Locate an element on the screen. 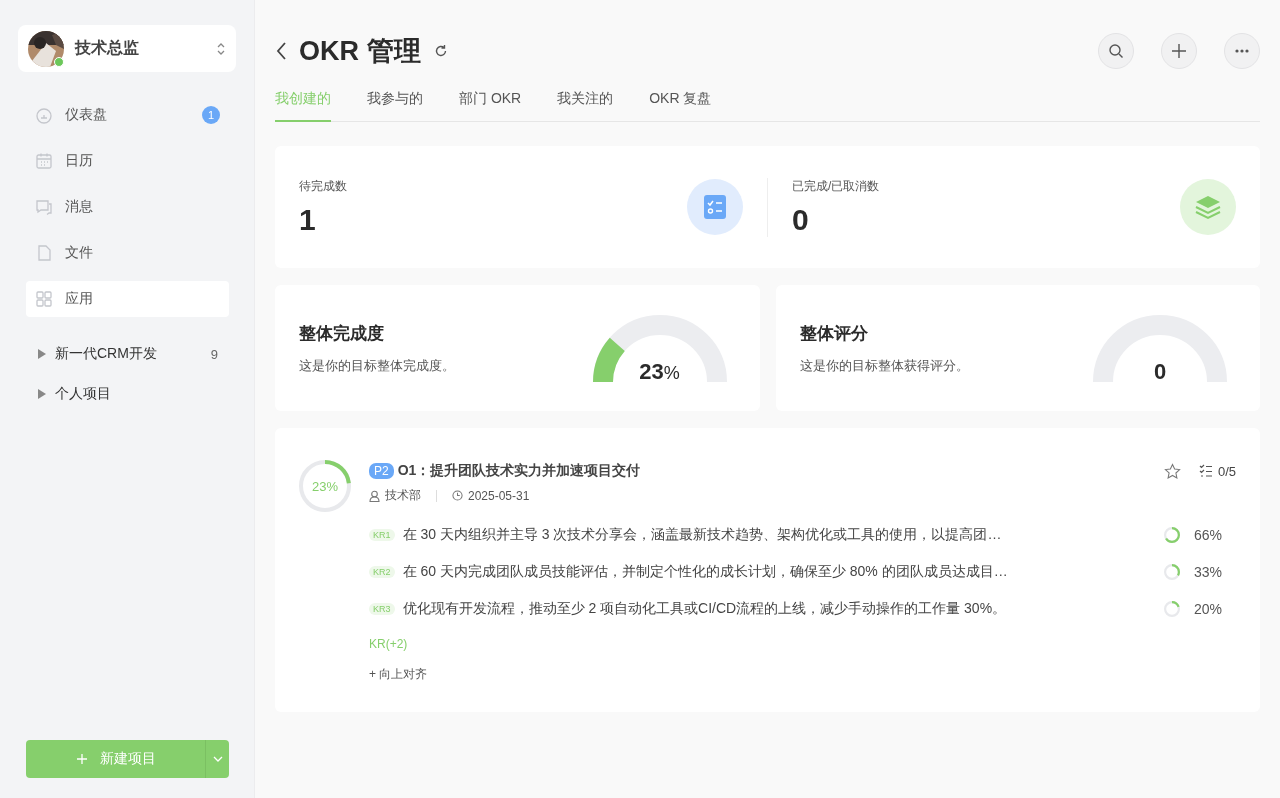 This screenshot has width=1280, height=798. kr-percent: 66% is located at coordinates (1209, 534).